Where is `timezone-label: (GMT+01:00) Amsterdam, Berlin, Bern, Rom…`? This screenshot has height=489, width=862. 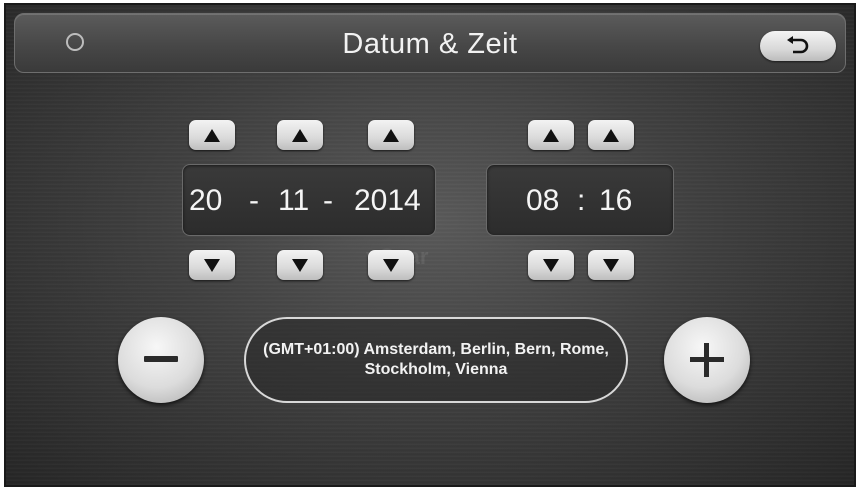
timezone-label: (GMT+01:00) Amsterdam, Berlin, Bern, Rom… is located at coordinates (436, 359).